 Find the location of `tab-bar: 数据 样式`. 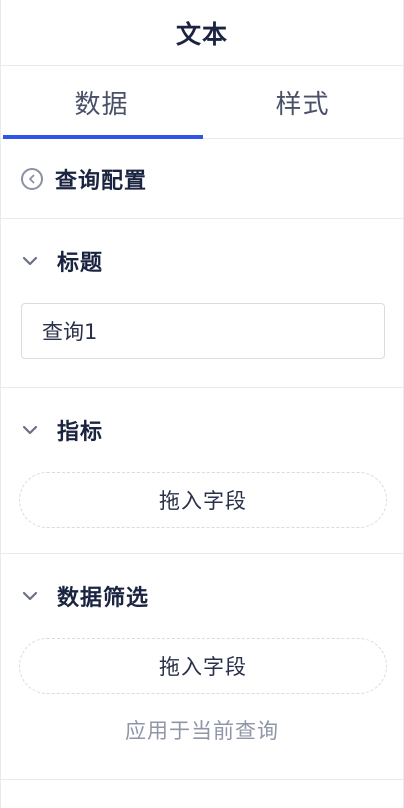

tab-bar: 数据 样式 is located at coordinates (202, 102).